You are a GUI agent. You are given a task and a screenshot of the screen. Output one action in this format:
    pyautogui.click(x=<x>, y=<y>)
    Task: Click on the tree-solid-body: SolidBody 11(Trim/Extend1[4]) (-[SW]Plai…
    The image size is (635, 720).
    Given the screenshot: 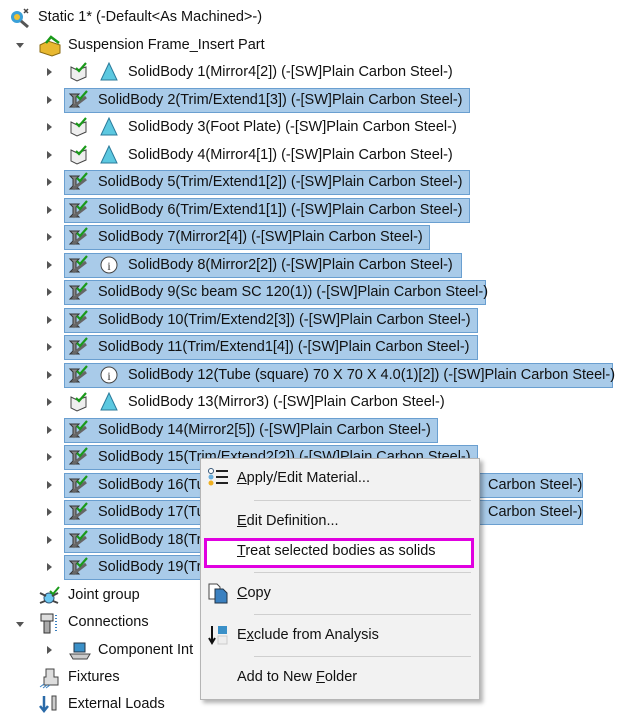 What is the action you would take?
    pyautogui.click(x=269, y=347)
    